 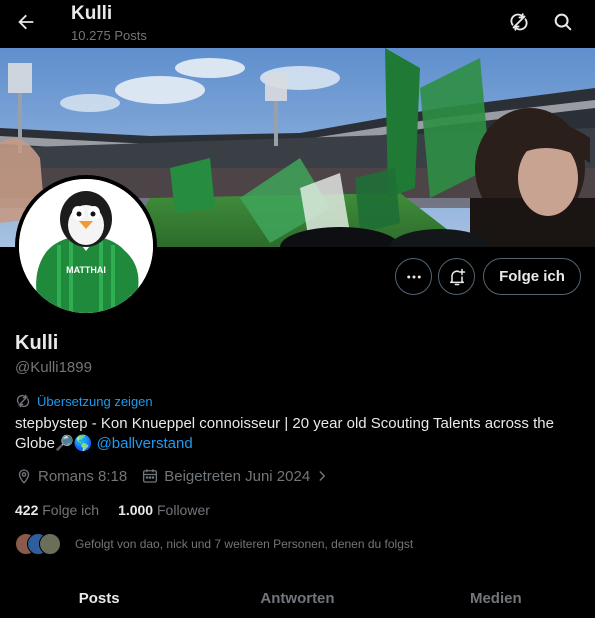 I want to click on profile-handle: @Kulli1899, so click(x=53, y=367).